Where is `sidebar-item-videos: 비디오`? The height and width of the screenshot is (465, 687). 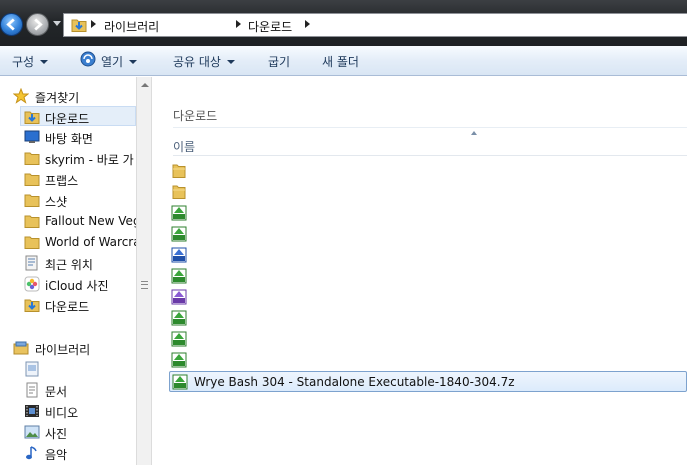 sidebar-item-videos: 비디오 is located at coordinates (68, 411).